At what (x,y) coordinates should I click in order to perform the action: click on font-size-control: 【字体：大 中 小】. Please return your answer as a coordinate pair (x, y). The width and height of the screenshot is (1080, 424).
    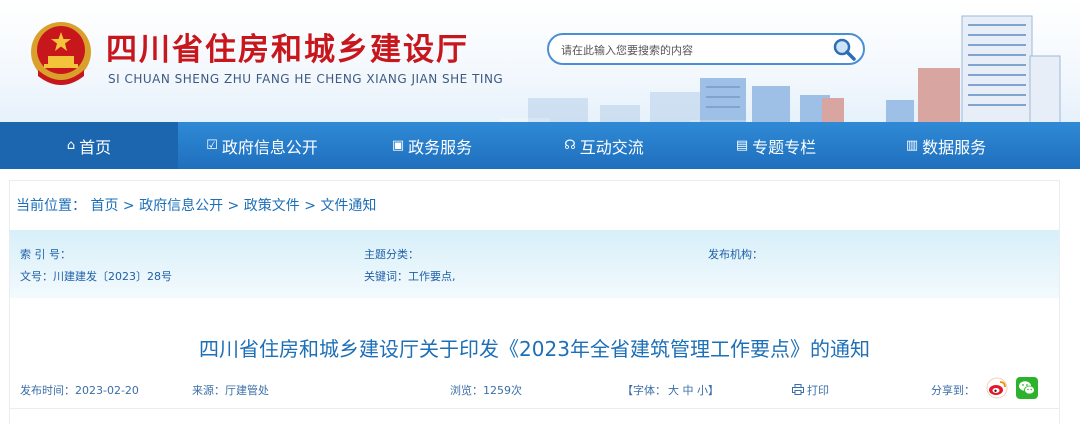
    Looking at the image, I should click on (670, 390).